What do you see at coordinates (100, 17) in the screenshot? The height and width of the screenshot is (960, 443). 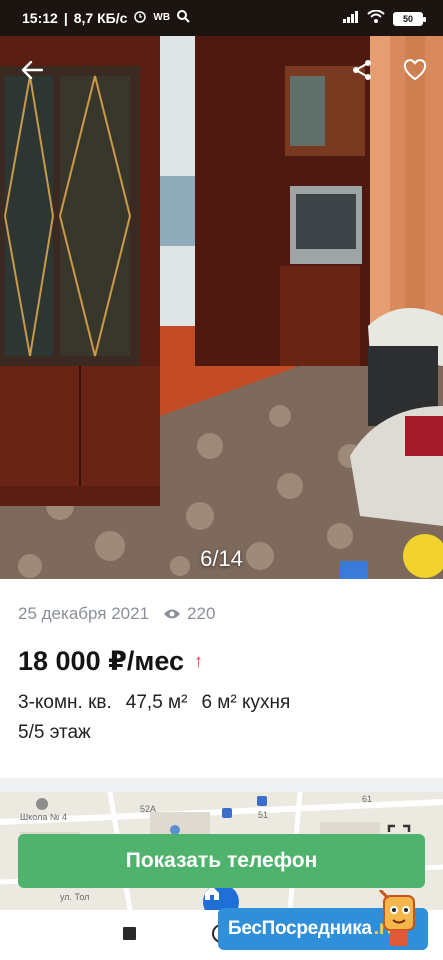 I see `network-speed: 8,7 КБ/с` at bounding box center [100, 17].